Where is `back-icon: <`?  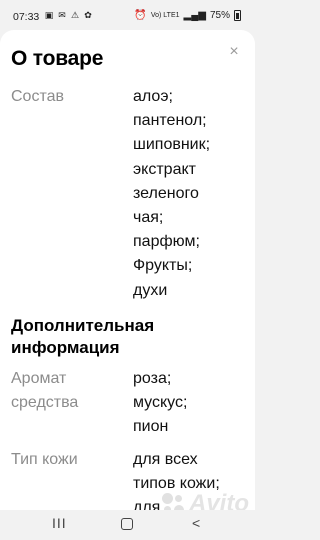
back-icon: < is located at coordinates (196, 523).